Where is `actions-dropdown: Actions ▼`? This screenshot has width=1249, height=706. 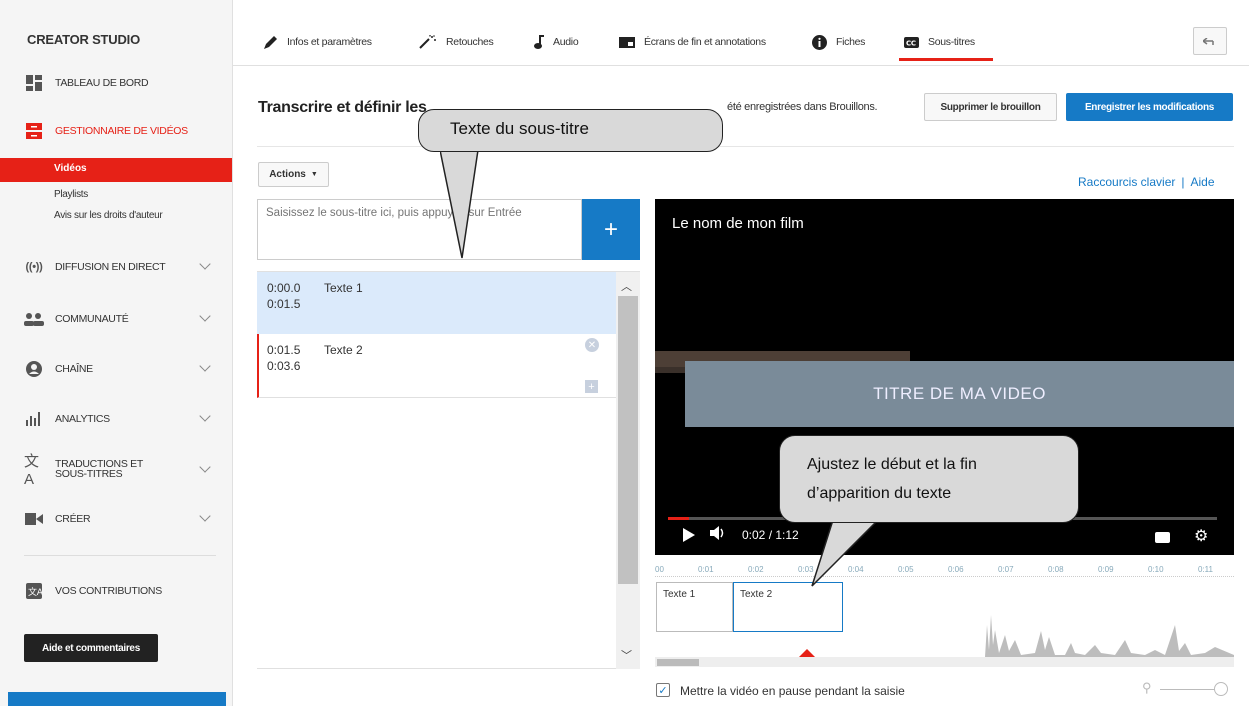
actions-dropdown: Actions ▼ is located at coordinates (293, 174).